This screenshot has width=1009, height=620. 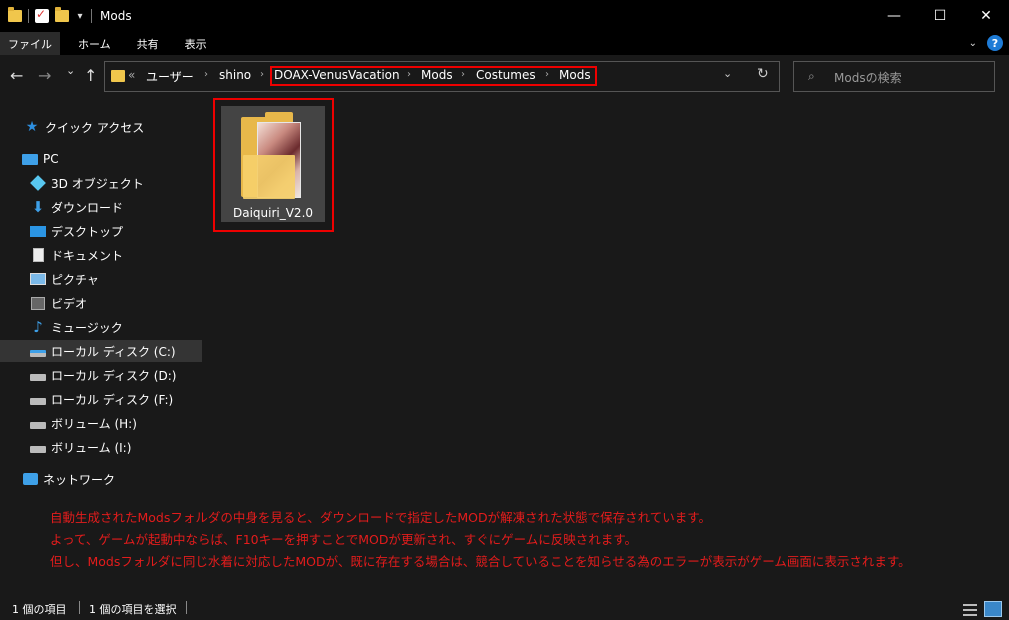 What do you see at coordinates (114, 375) in the screenshot?
I see `sidebar-item-label: ローカル ディスク (D:)` at bounding box center [114, 375].